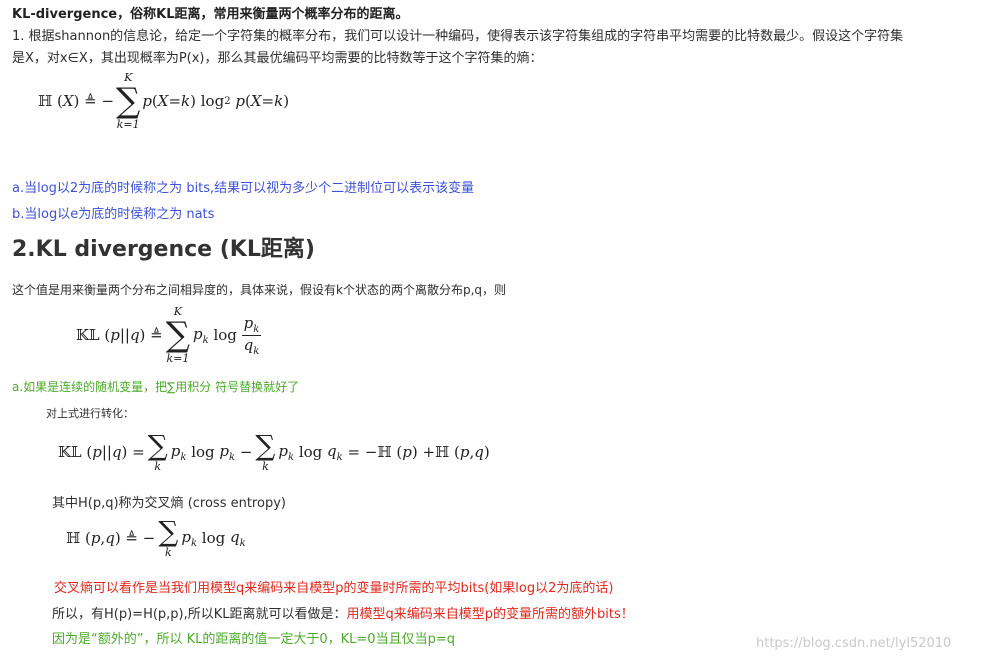  Describe the element at coordinates (490, 614) in the screenshot. I see `note-extra-bits-highlight: 用模型q来编码来自模型p的变量所需的额外bits！` at that location.